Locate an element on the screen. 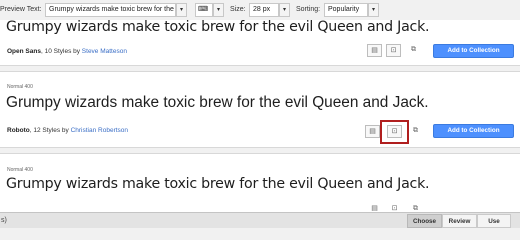  keyboard-button: ⌨ is located at coordinates (204, 10).